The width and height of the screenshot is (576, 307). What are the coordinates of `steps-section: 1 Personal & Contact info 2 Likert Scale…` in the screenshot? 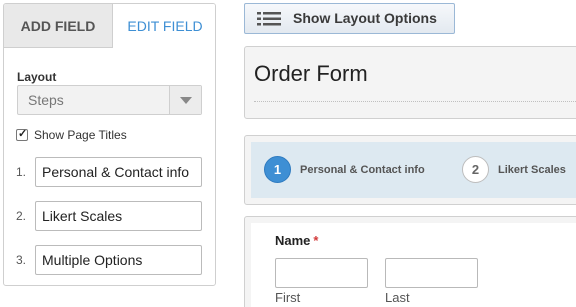 It's located at (410, 170).